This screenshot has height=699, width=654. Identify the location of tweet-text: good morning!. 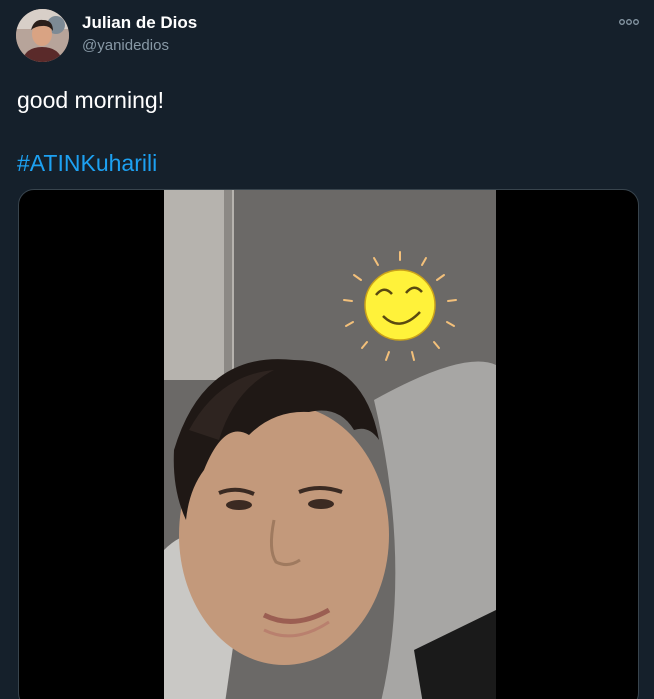
(91, 100).